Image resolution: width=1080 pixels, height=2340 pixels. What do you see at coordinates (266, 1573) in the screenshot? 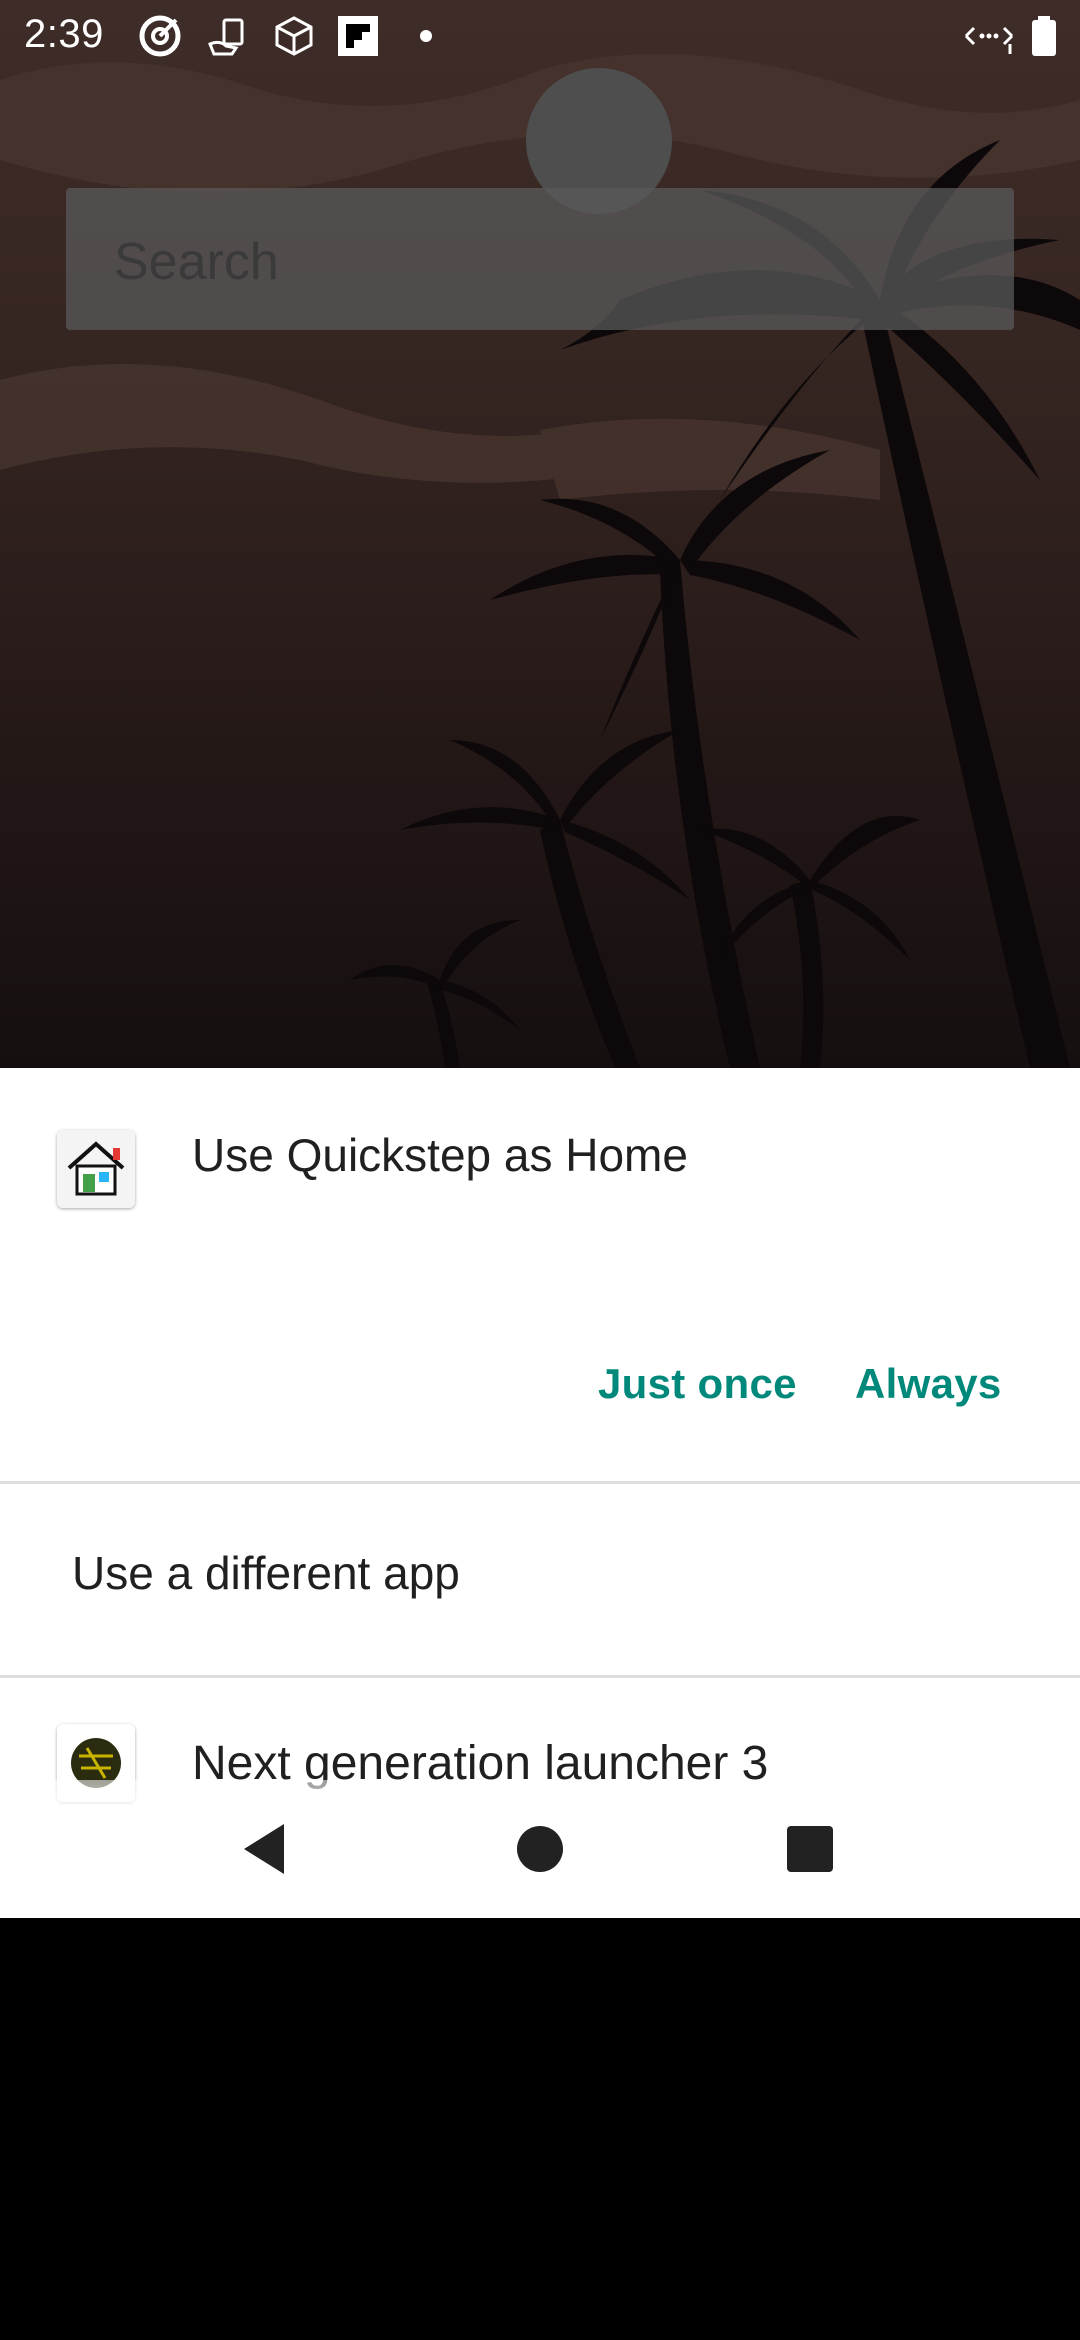
I see `use-different-app-heading: Use a different app` at bounding box center [266, 1573].